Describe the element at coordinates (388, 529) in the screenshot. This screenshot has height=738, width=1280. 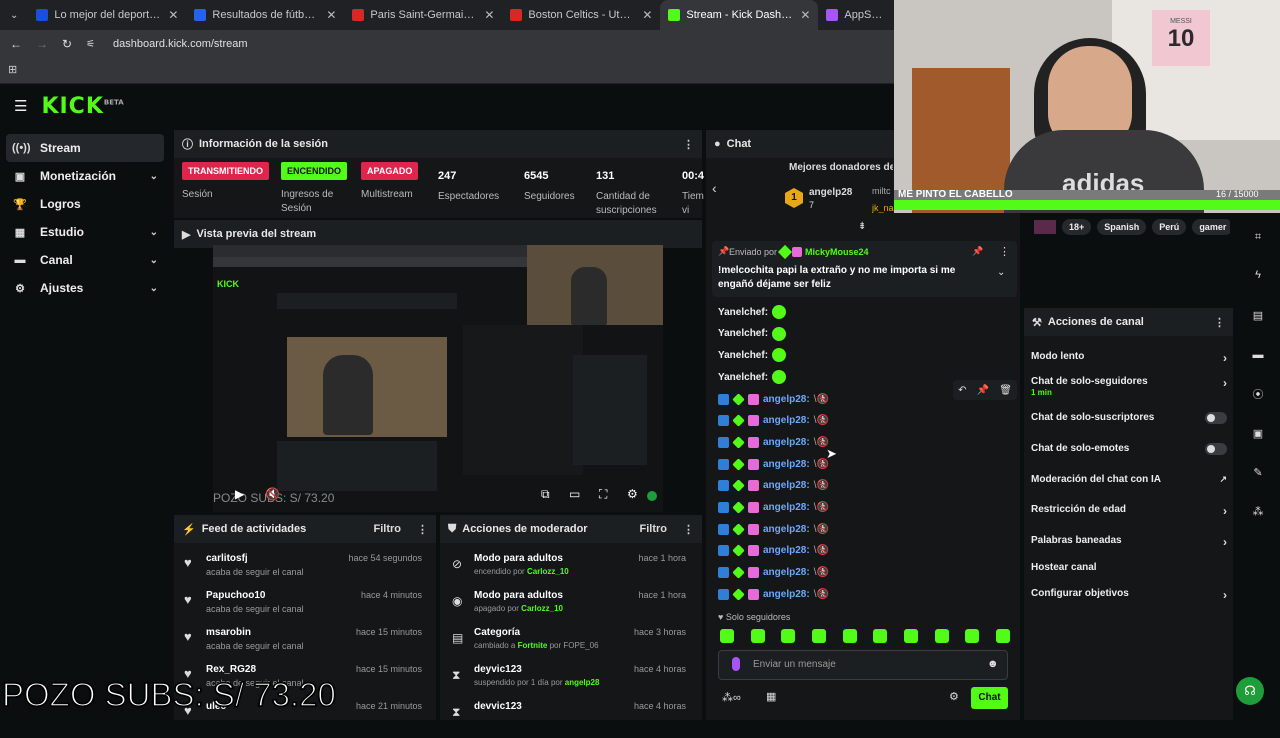
I see `feed-filter-button: Filtro` at that location.